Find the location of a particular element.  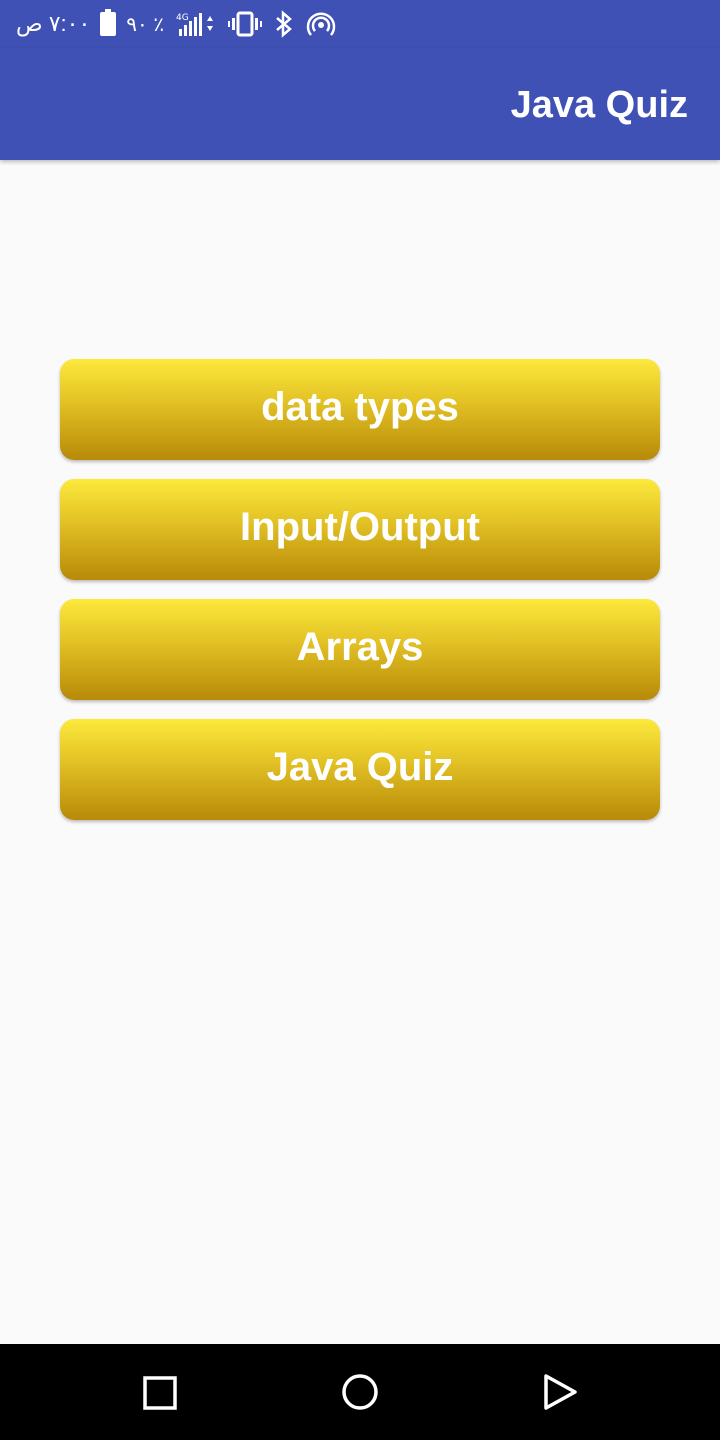

signal-4g-icon: 4G is located at coordinates (196, 24).